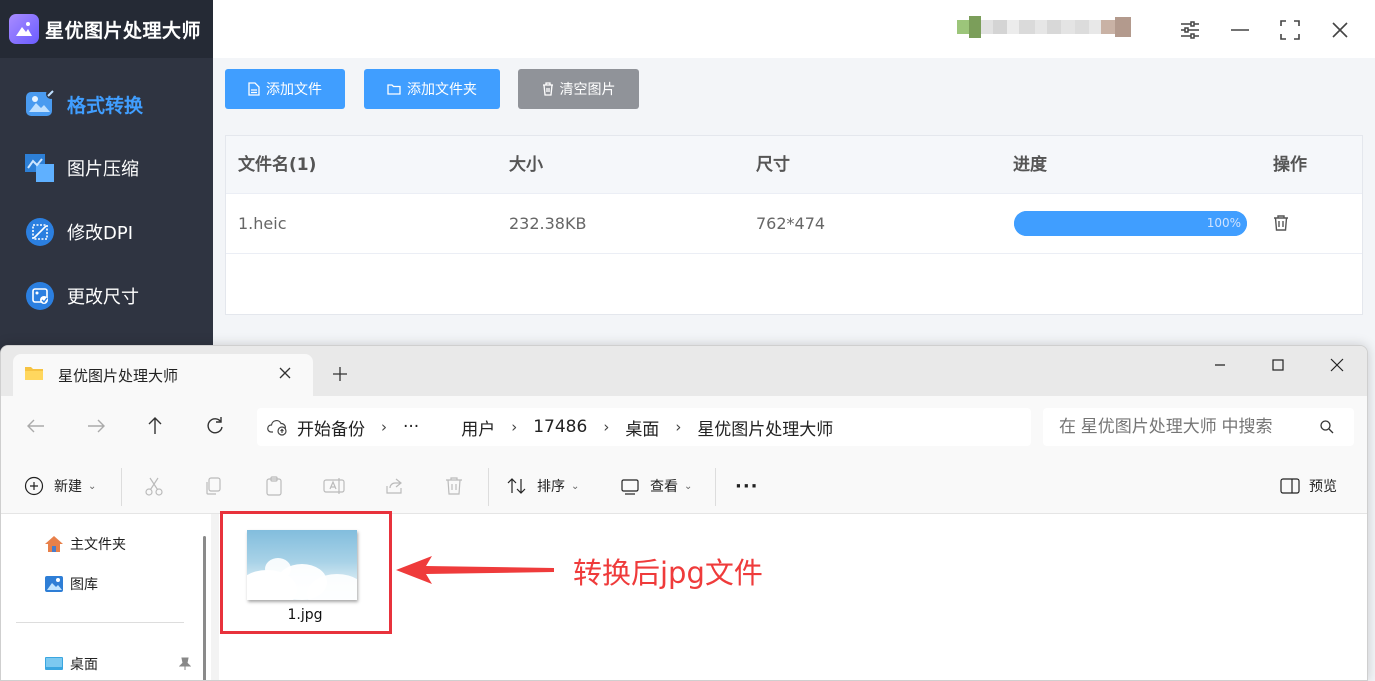 This screenshot has height=681, width=1375. I want to click on nav-item-home: 主文件夹, so click(84, 544).